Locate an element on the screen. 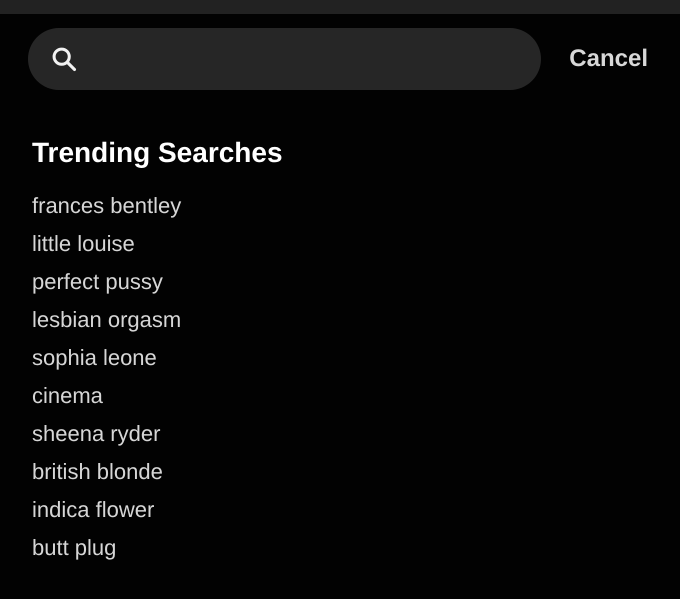 The image size is (680, 599). trending-search-link: cinema is located at coordinates (67, 396).